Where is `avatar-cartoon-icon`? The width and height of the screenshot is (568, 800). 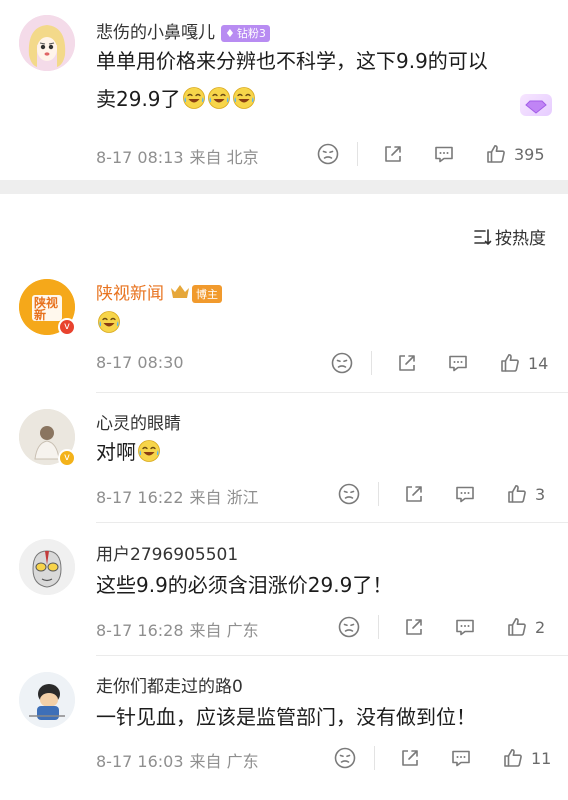 avatar-cartoon-icon is located at coordinates (47, 700).